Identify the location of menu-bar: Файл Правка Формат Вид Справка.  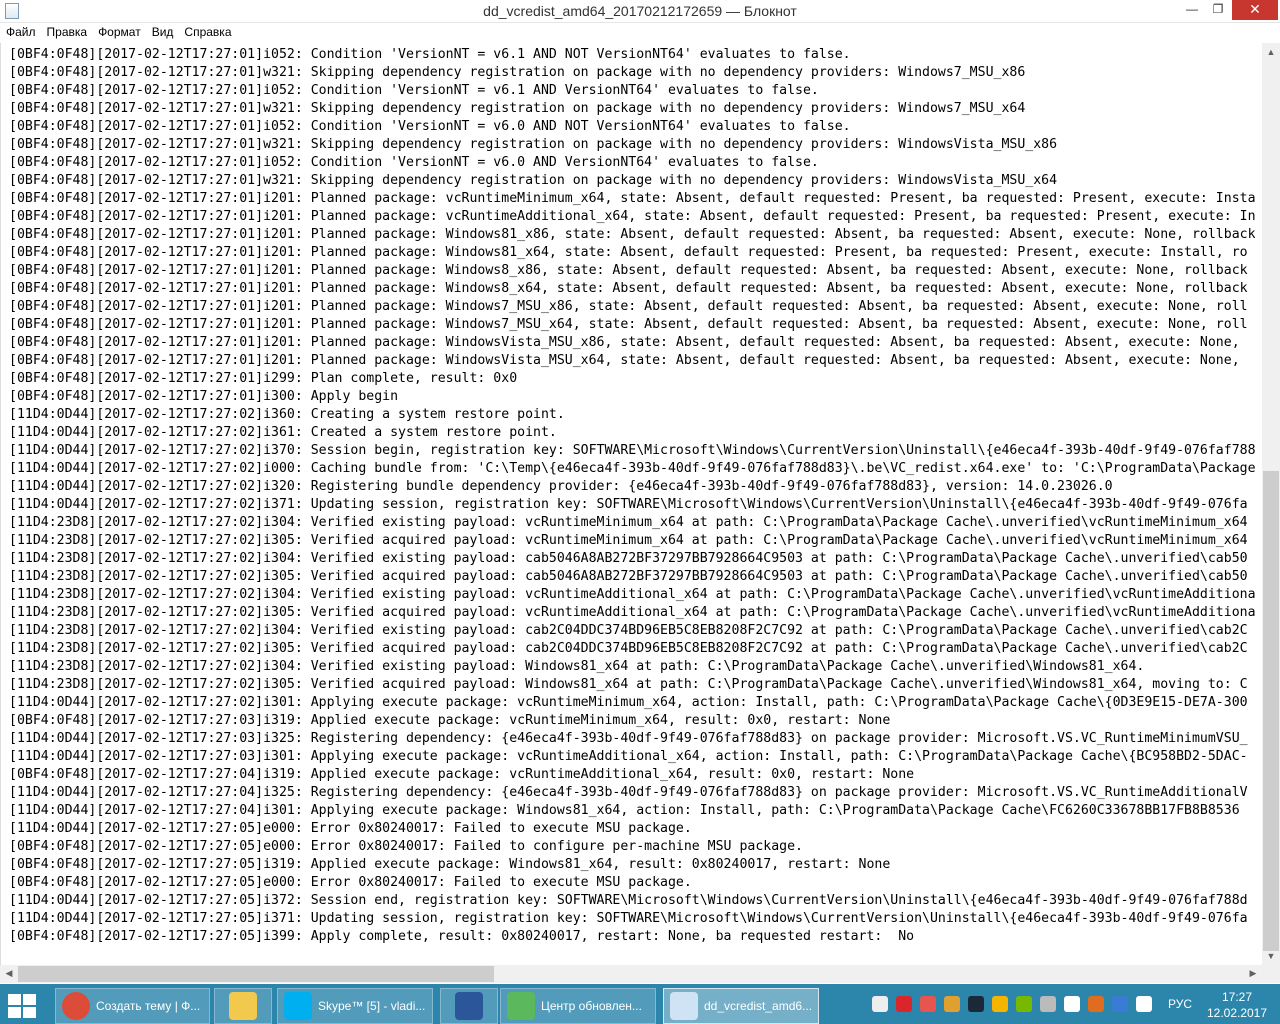
(640, 33).